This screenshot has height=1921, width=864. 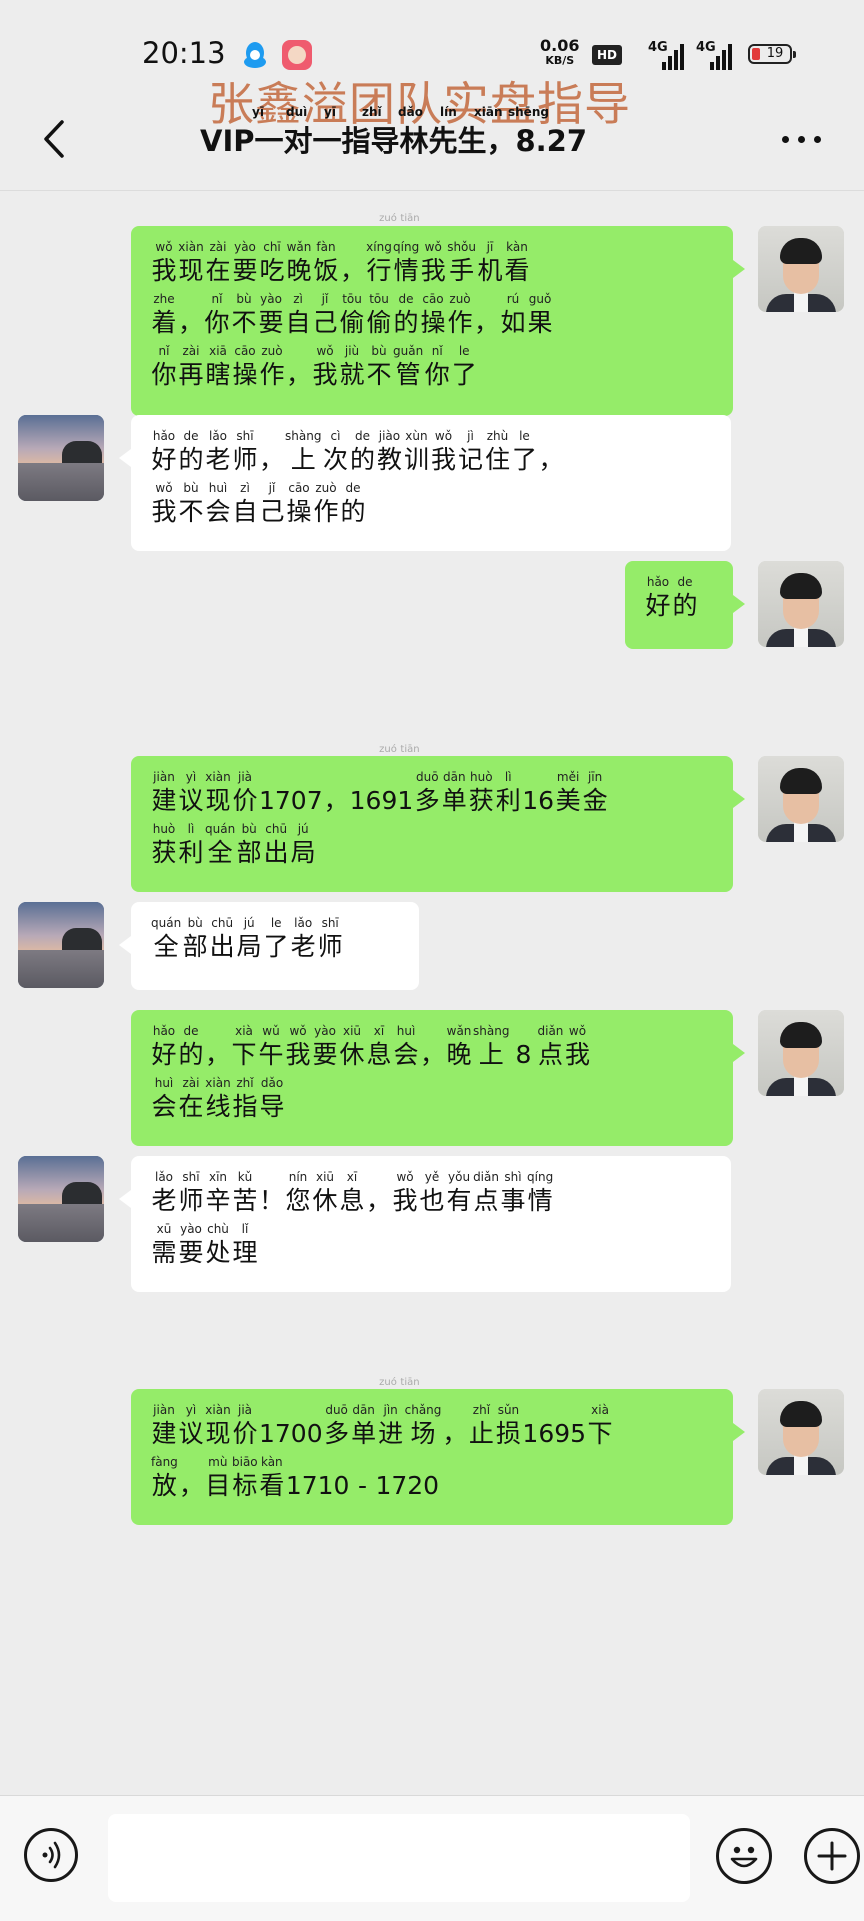 What do you see at coordinates (191, 505) in the screenshot?
I see `ruby-char: bù 不` at bounding box center [191, 505].